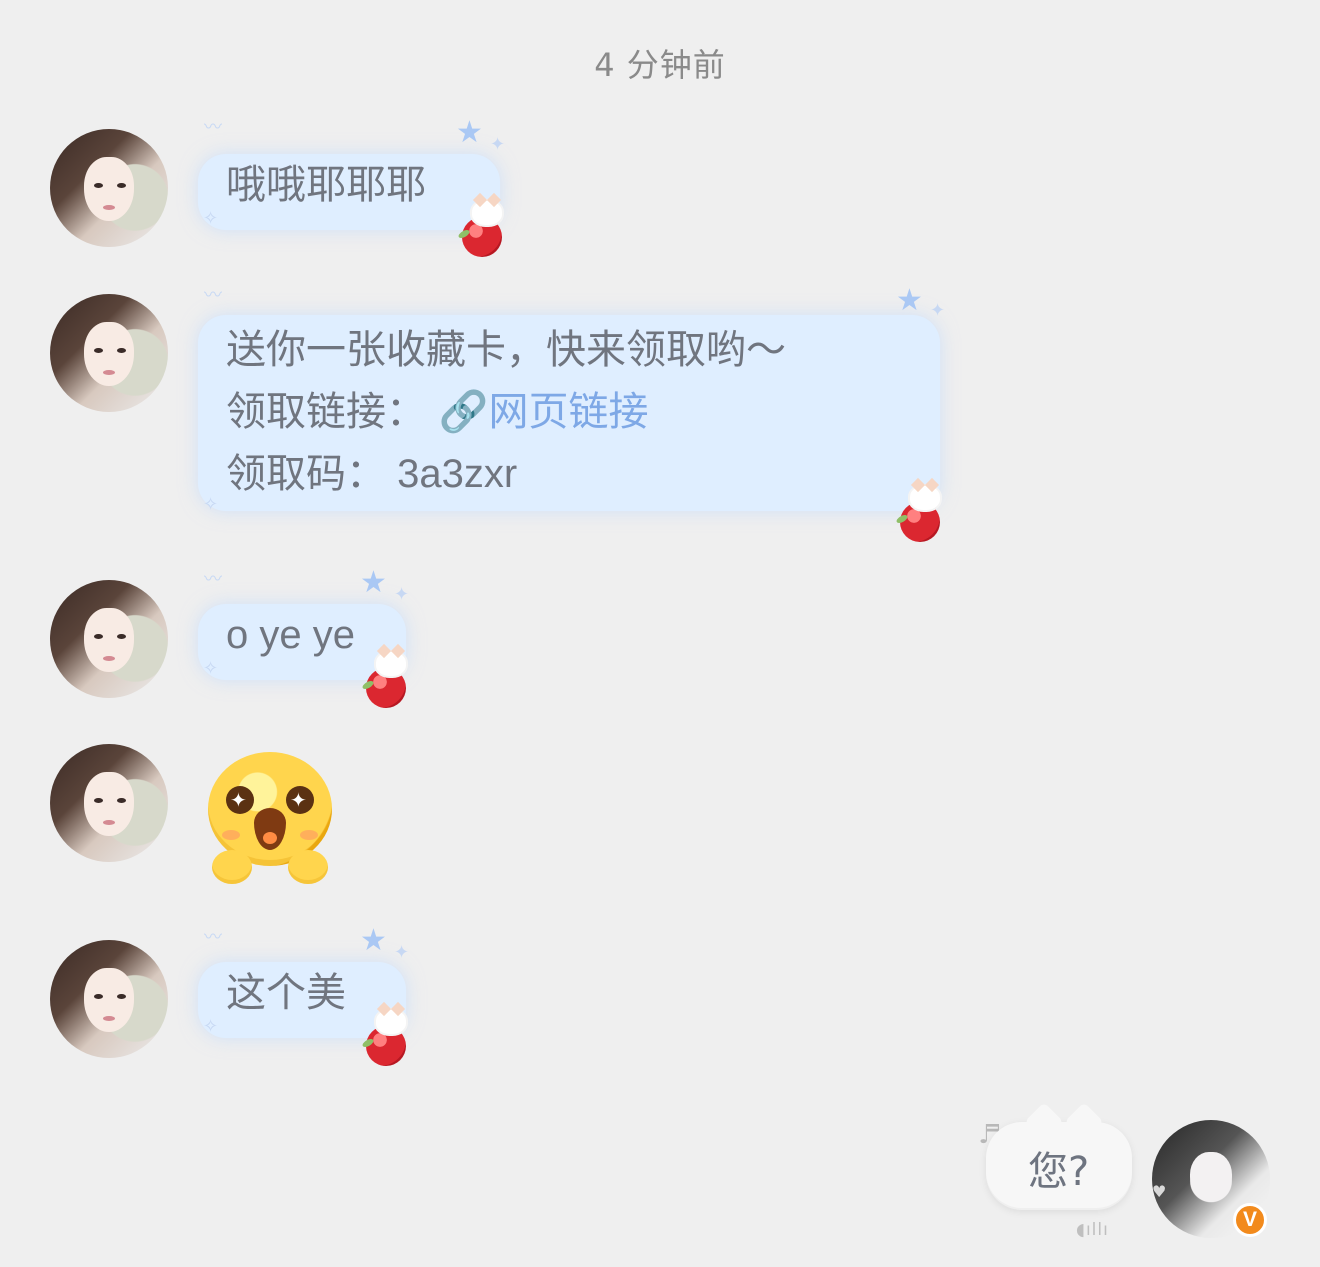 The width and height of the screenshot is (1320, 1267). What do you see at coordinates (1250, 1220) in the screenshot?
I see `verified-badge: V` at bounding box center [1250, 1220].